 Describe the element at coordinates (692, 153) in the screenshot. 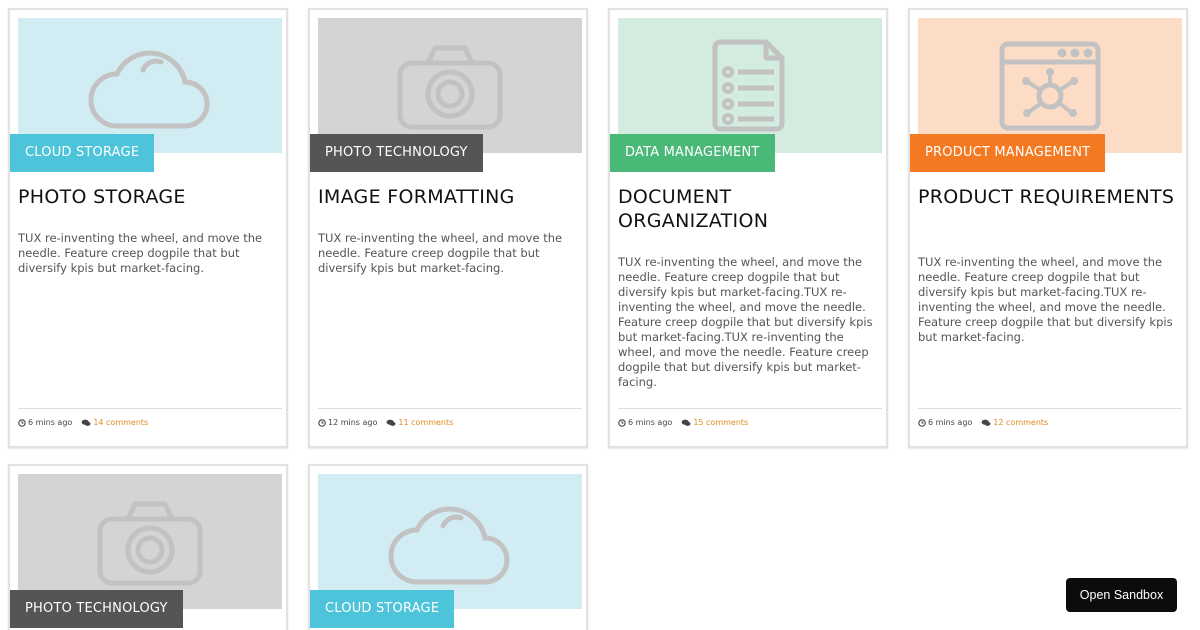

I see `category-tag: DATA MANAGEMENT` at that location.